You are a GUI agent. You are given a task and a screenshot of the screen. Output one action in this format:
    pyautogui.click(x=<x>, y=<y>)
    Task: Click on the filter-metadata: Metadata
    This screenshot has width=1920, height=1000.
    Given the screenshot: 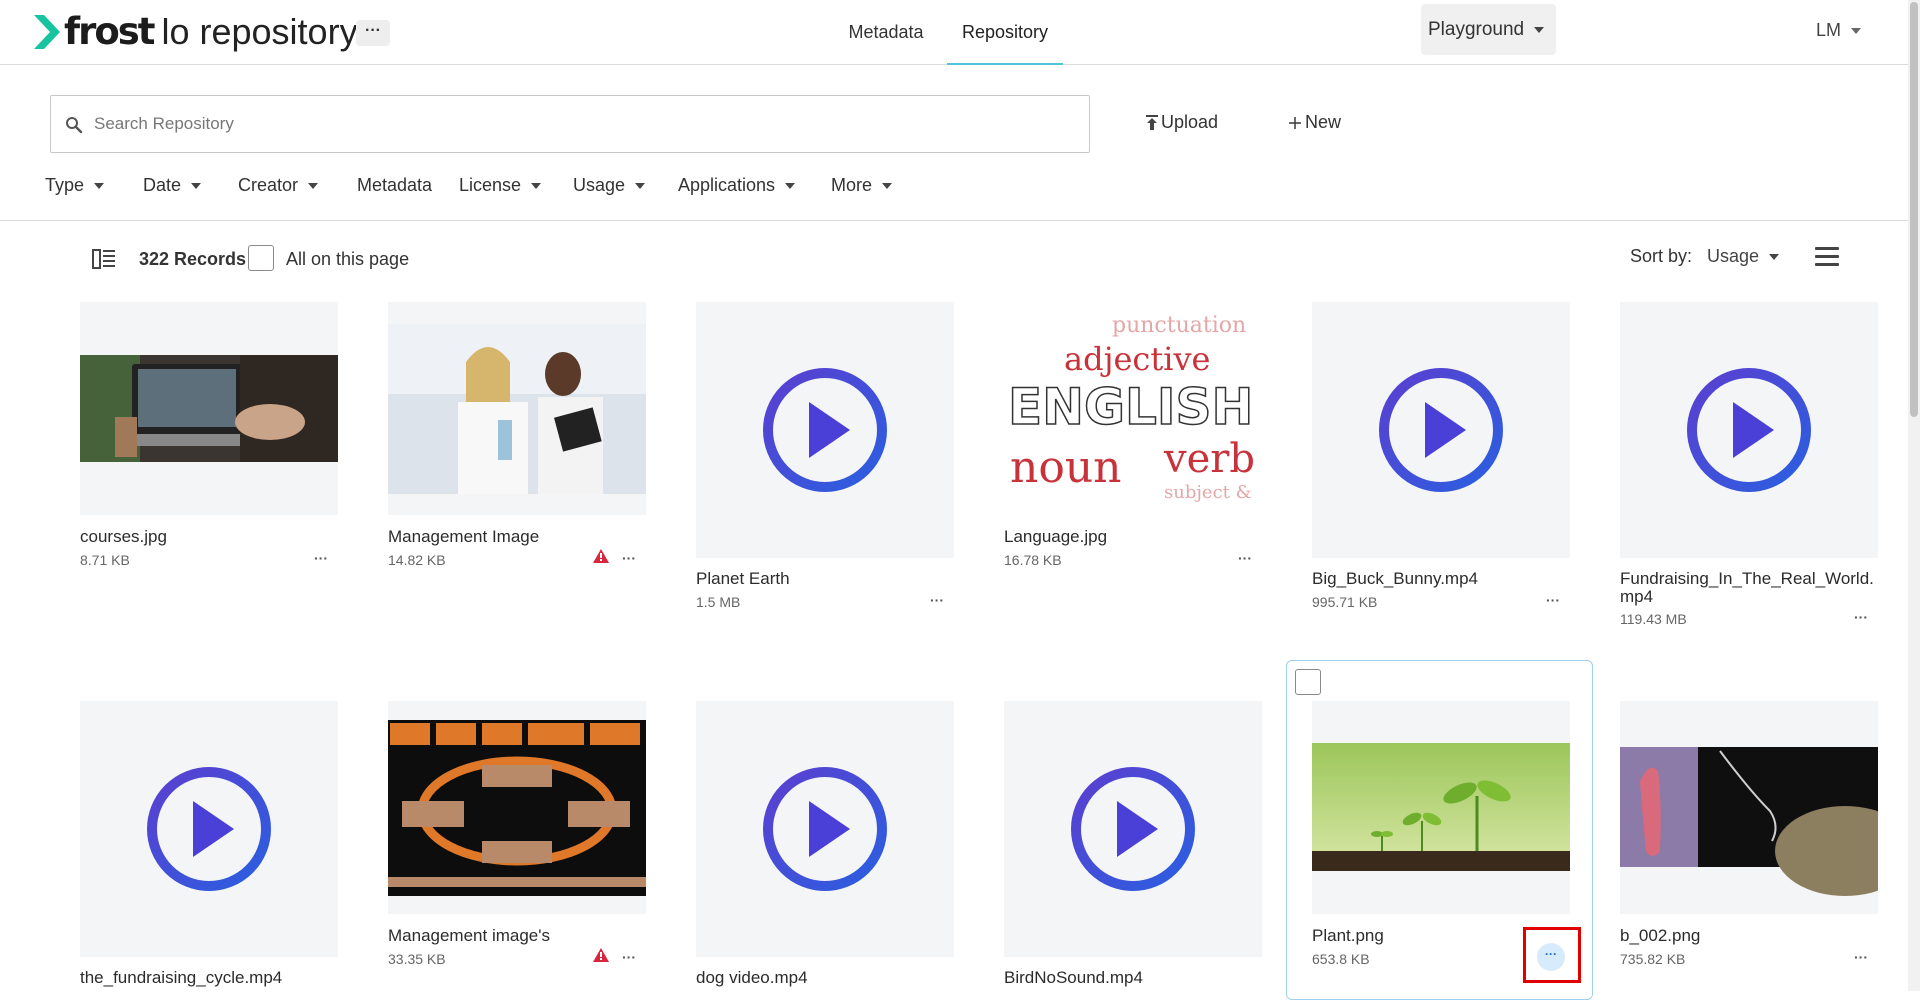 What is the action you would take?
    pyautogui.click(x=394, y=185)
    